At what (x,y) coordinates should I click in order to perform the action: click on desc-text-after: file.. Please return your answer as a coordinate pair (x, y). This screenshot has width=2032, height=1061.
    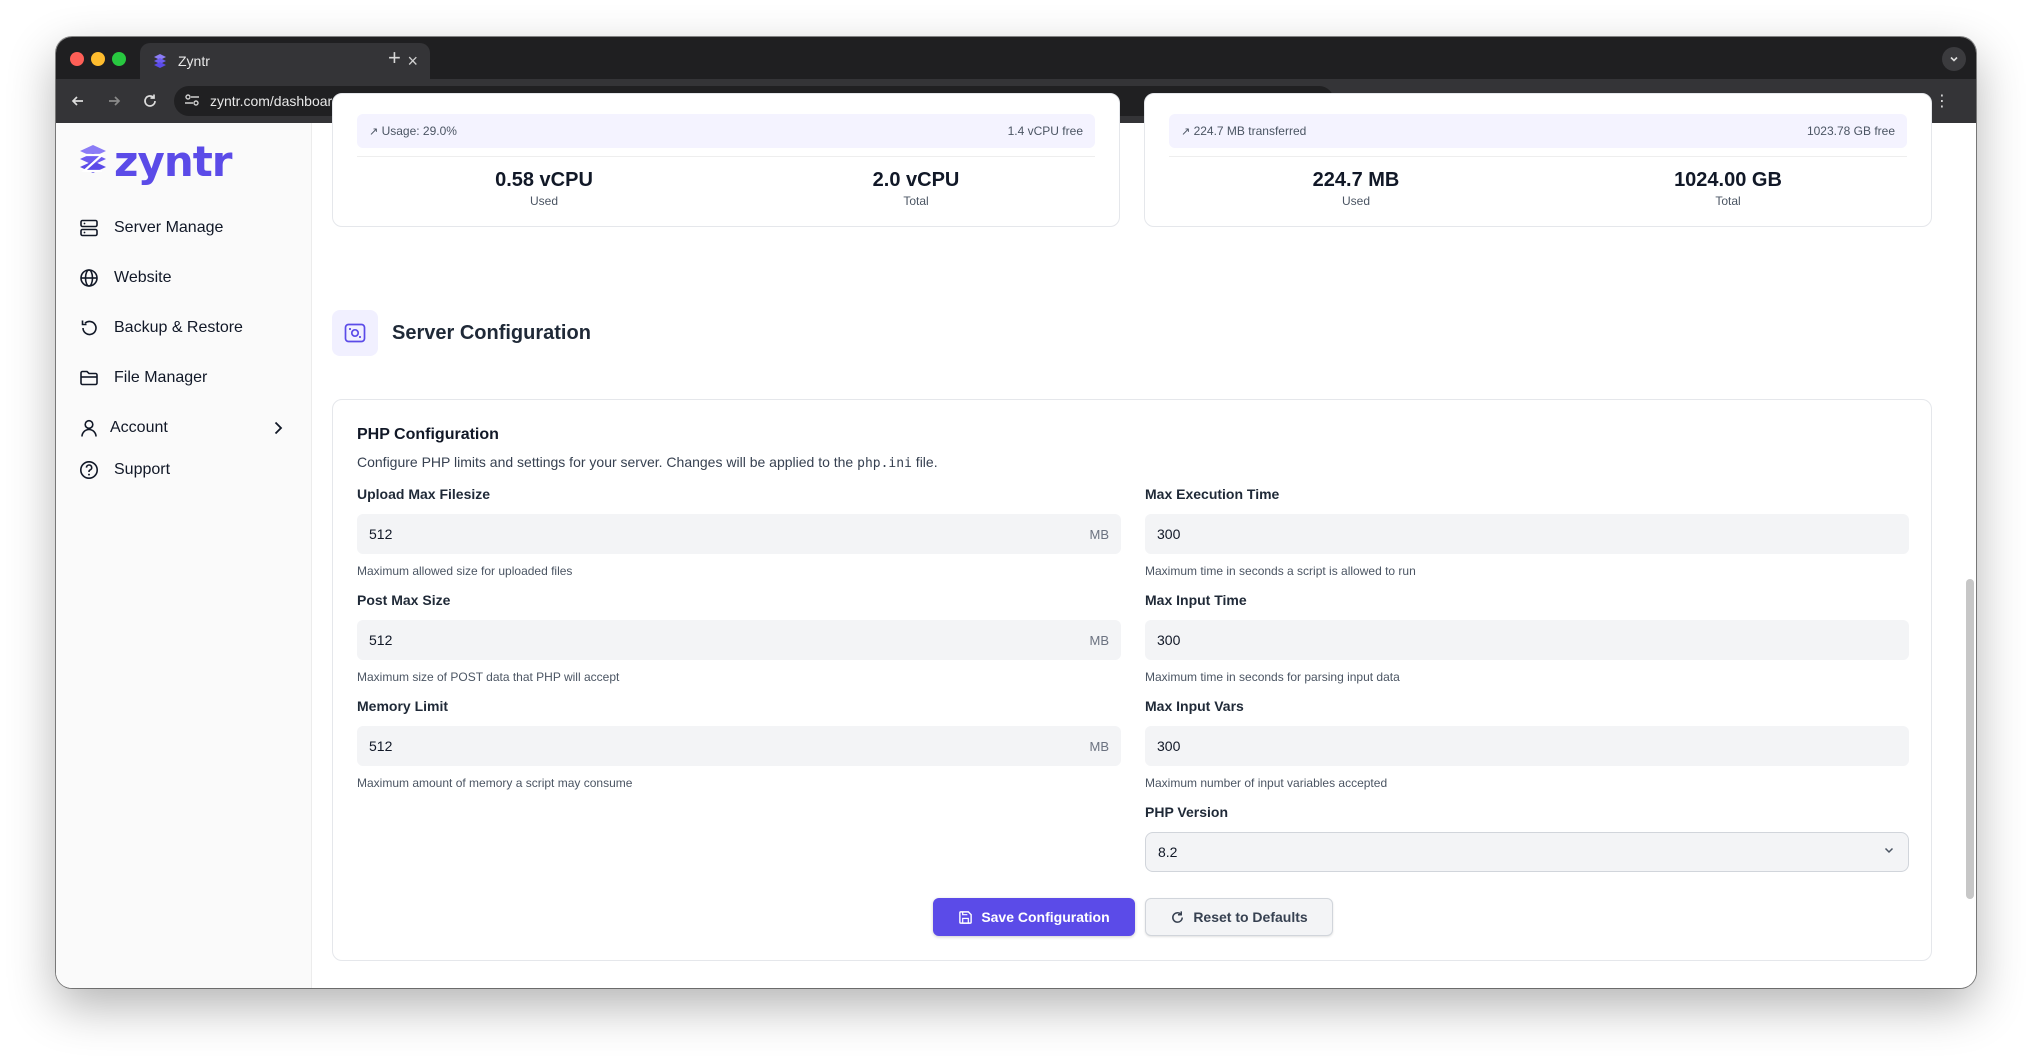
    Looking at the image, I should click on (924, 462).